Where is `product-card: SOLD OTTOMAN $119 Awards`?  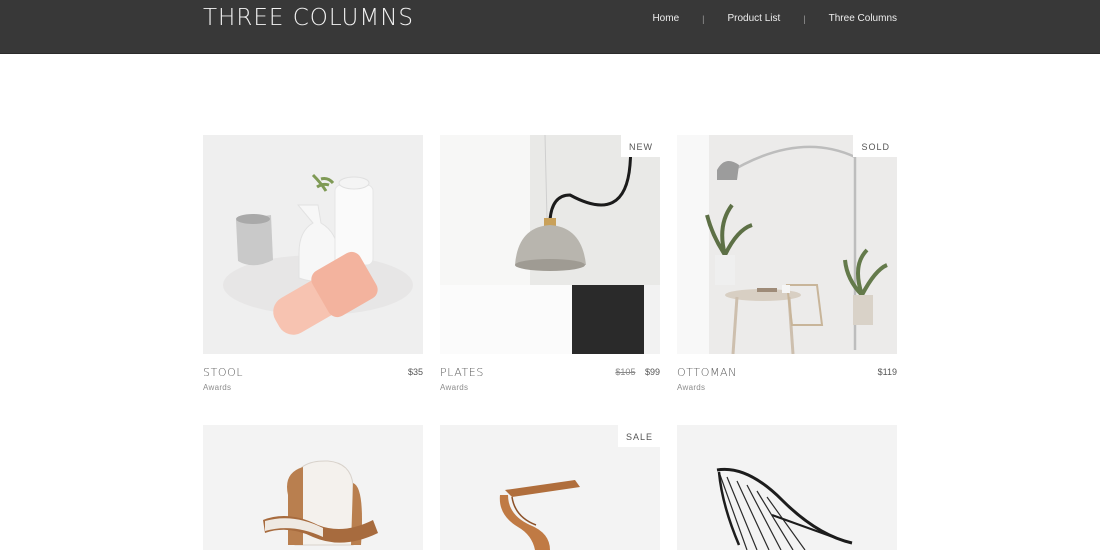
product-card: SOLD OTTOMAN $119 Awards is located at coordinates (787, 270).